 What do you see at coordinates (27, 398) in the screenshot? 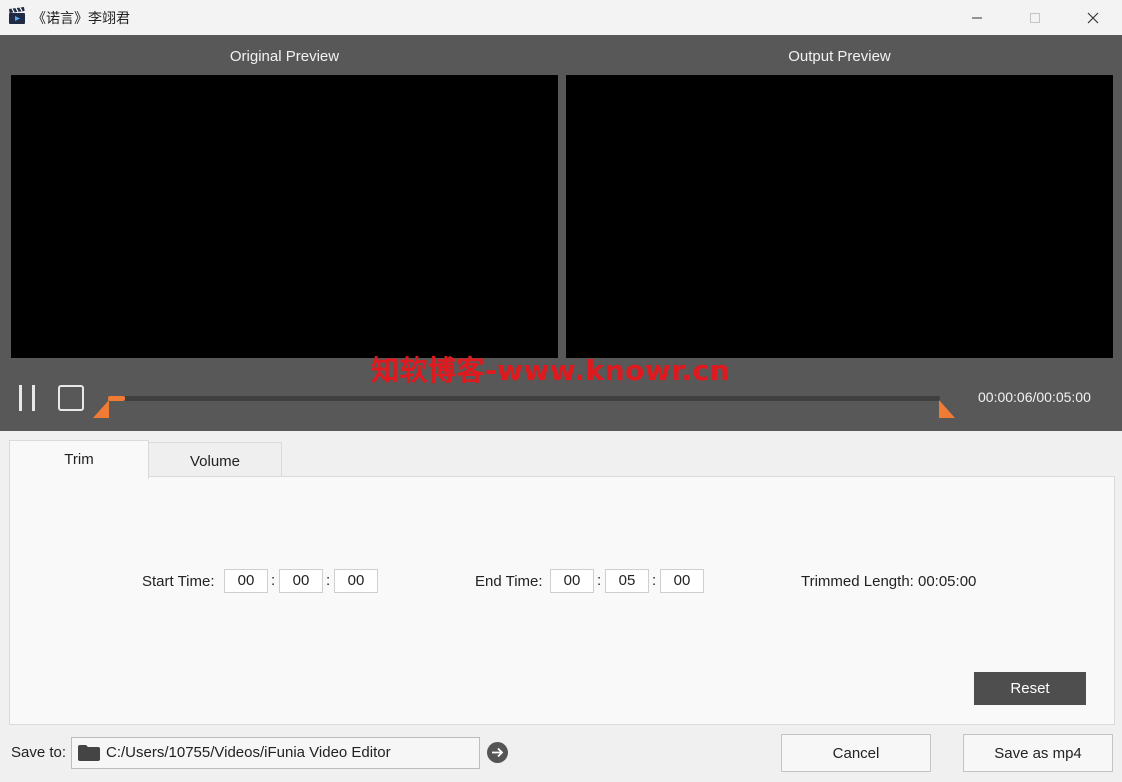
I see `pause-button` at bounding box center [27, 398].